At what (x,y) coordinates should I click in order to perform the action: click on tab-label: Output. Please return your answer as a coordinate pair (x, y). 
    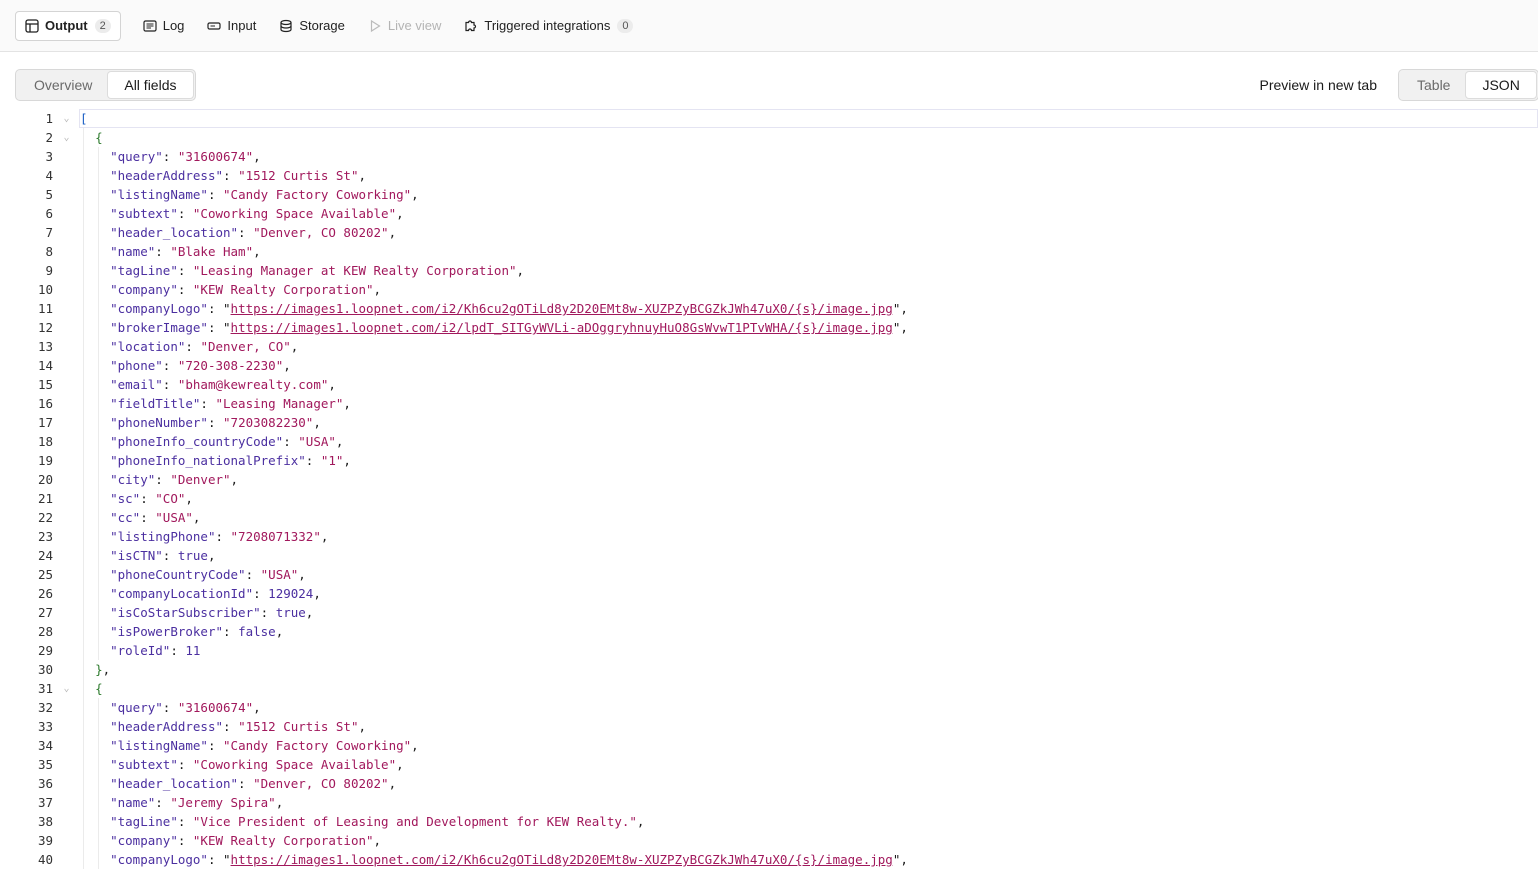
    Looking at the image, I should click on (66, 25).